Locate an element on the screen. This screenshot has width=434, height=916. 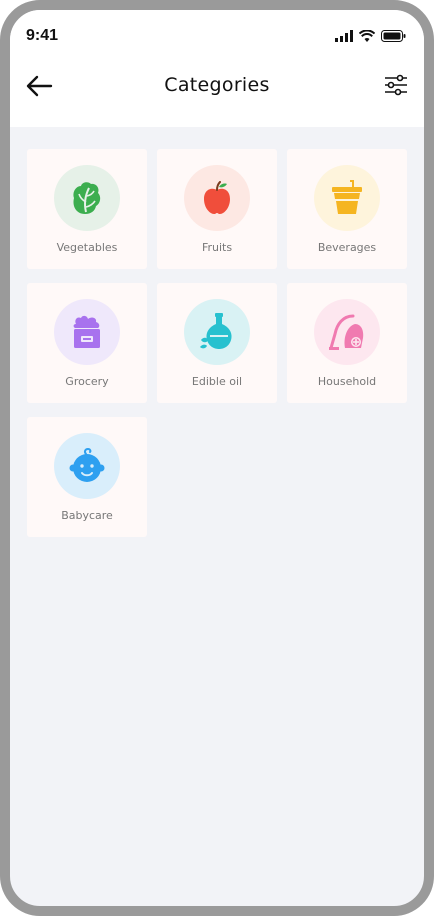
category-label: Fruits is located at coordinates (217, 247).